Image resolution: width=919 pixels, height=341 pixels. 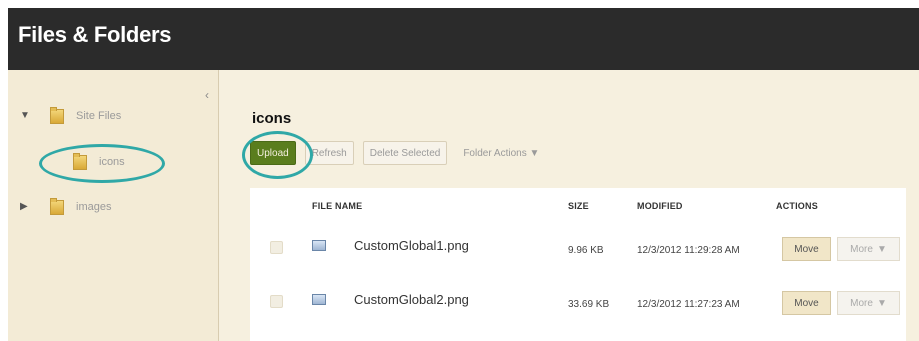 I want to click on expand-toggle-icon: ▶, so click(x=29, y=206).